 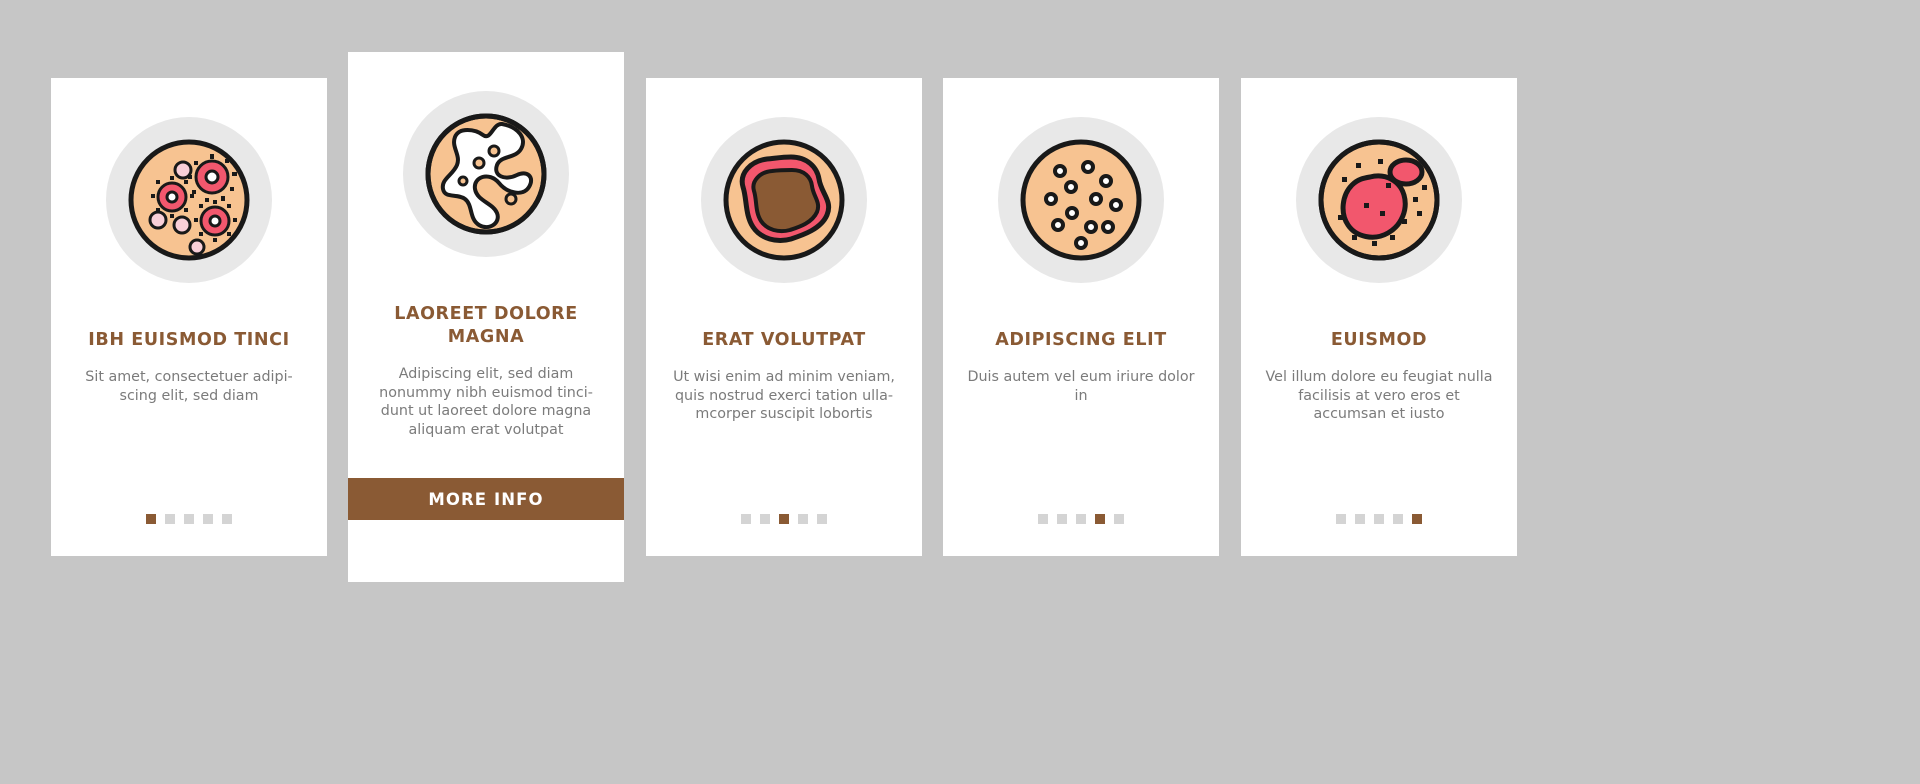 I want to click on card-title: ERAT VOLUTPAT, so click(x=784, y=340).